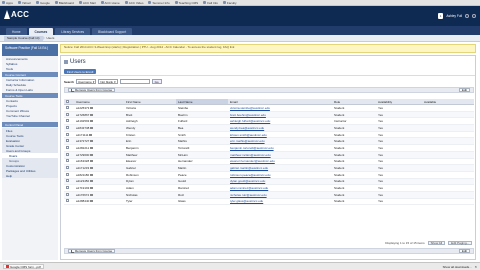 This screenshot has width=480, height=270. What do you see at coordinates (280, 155) in the screenshot?
I see `cell-email-link: matthew.mclain@austincc.edu` at bounding box center [280, 155].